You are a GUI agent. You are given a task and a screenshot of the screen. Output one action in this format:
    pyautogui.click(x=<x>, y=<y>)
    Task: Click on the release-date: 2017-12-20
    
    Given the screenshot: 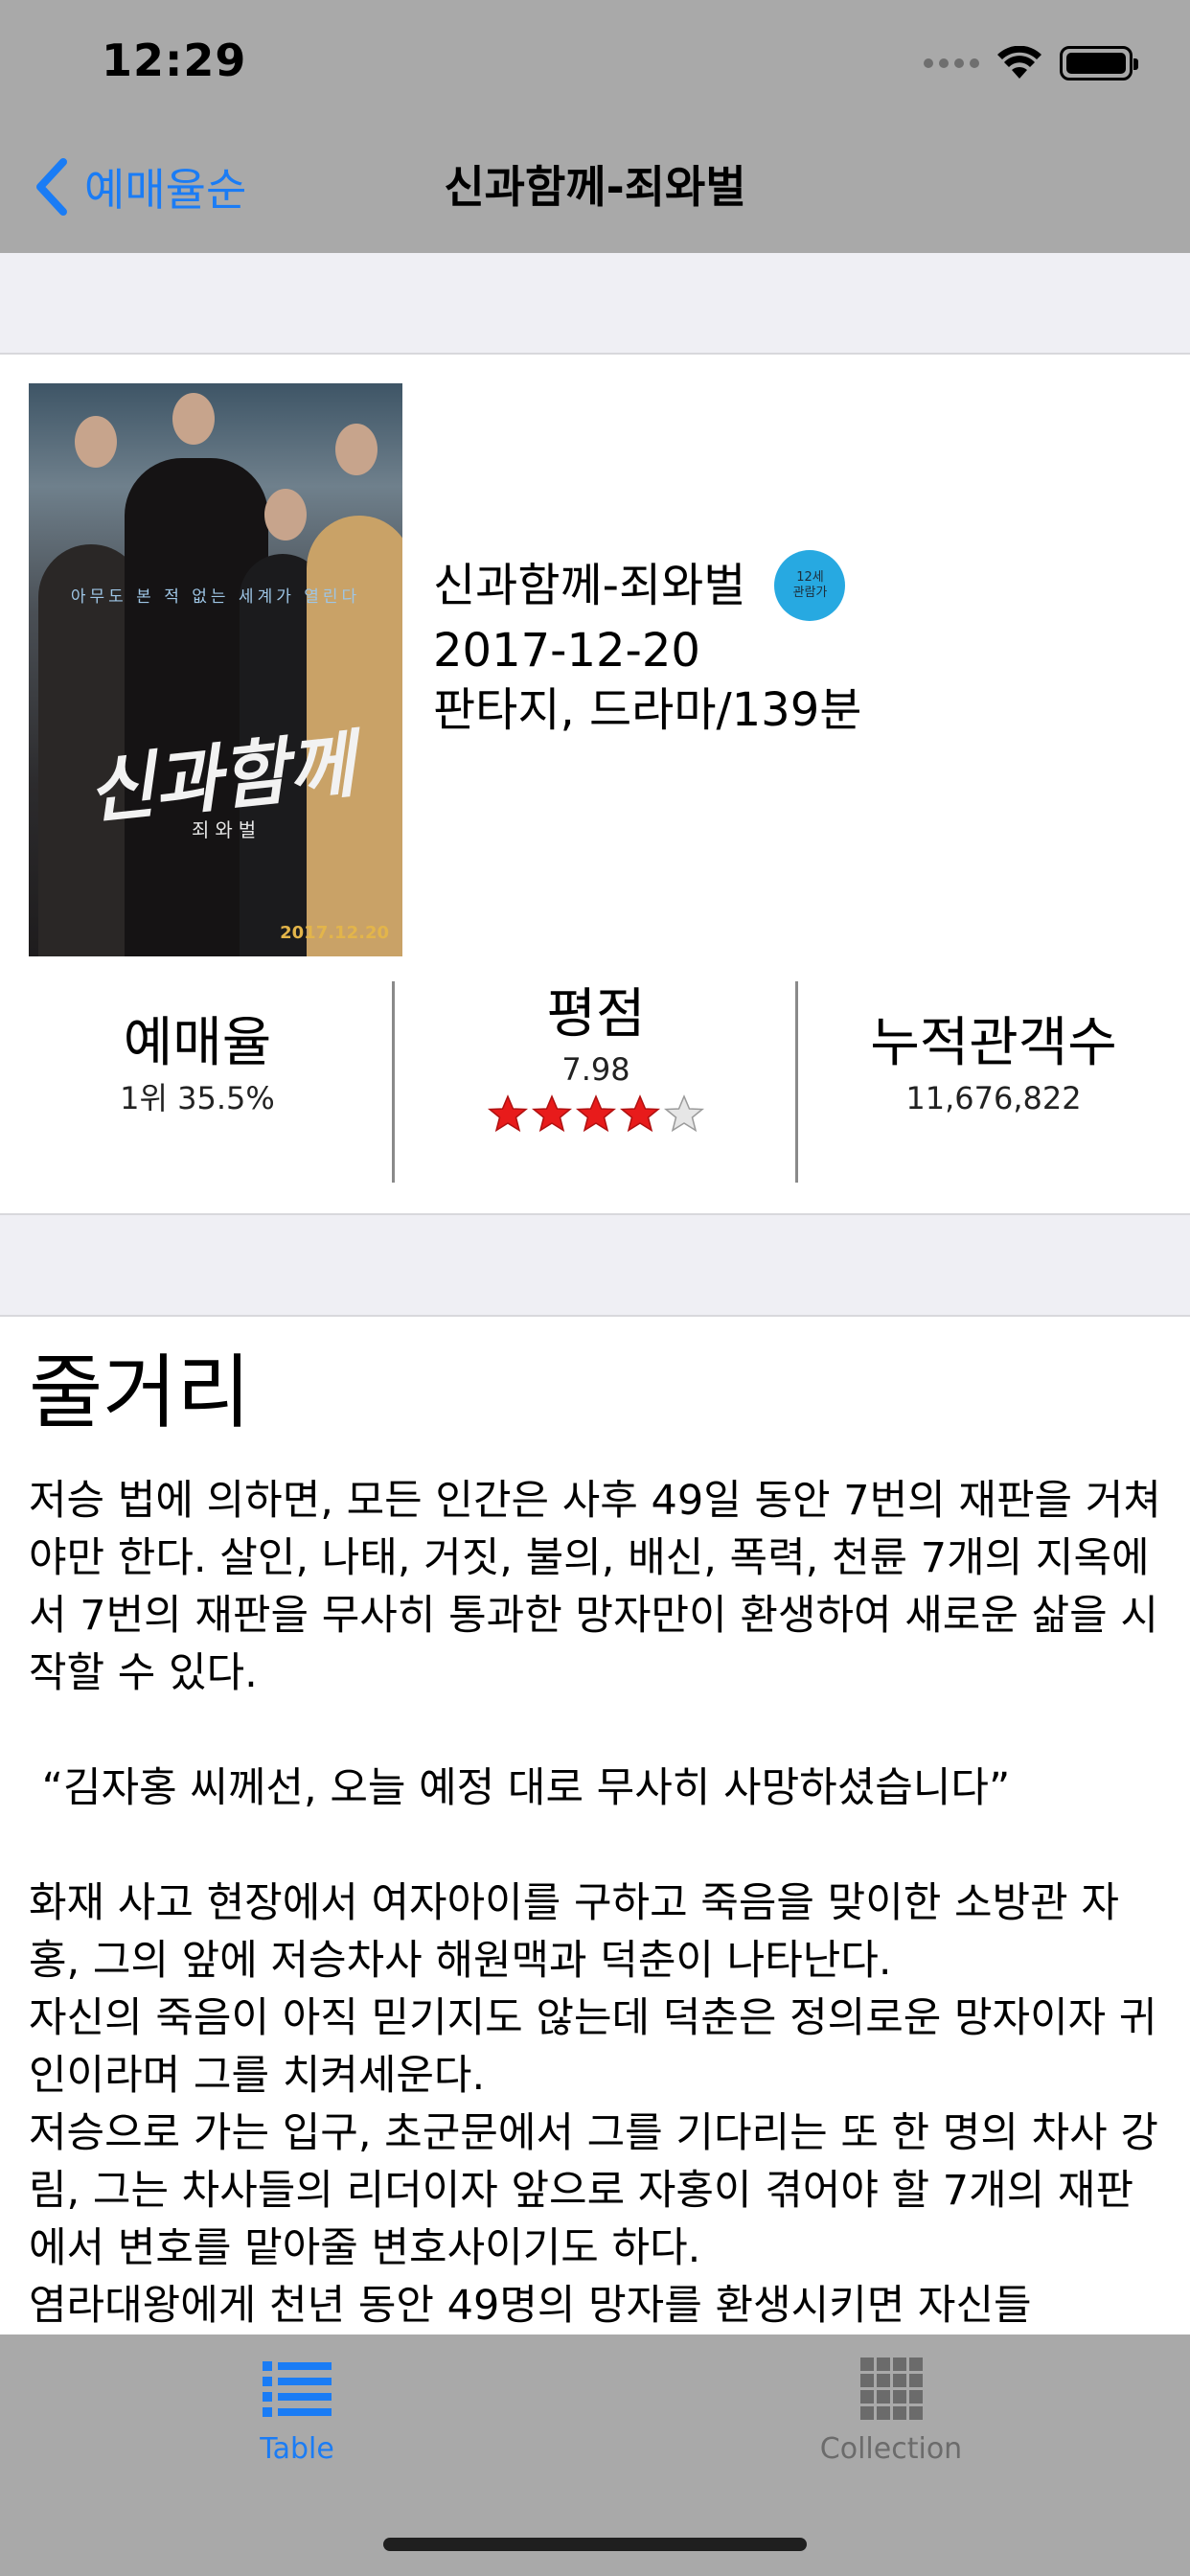 What is the action you would take?
    pyautogui.click(x=567, y=651)
    